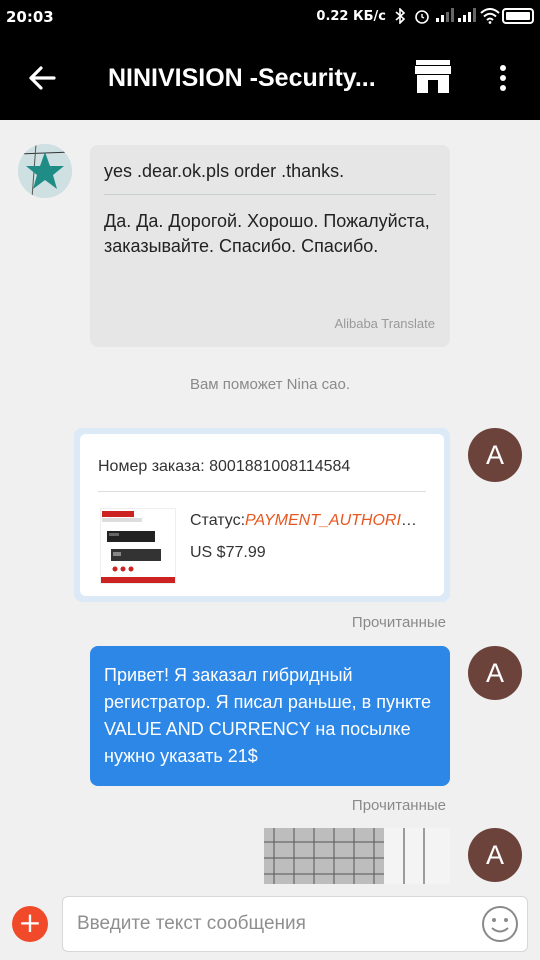 The image size is (540, 960). I want to click on message-field, so click(295, 924).